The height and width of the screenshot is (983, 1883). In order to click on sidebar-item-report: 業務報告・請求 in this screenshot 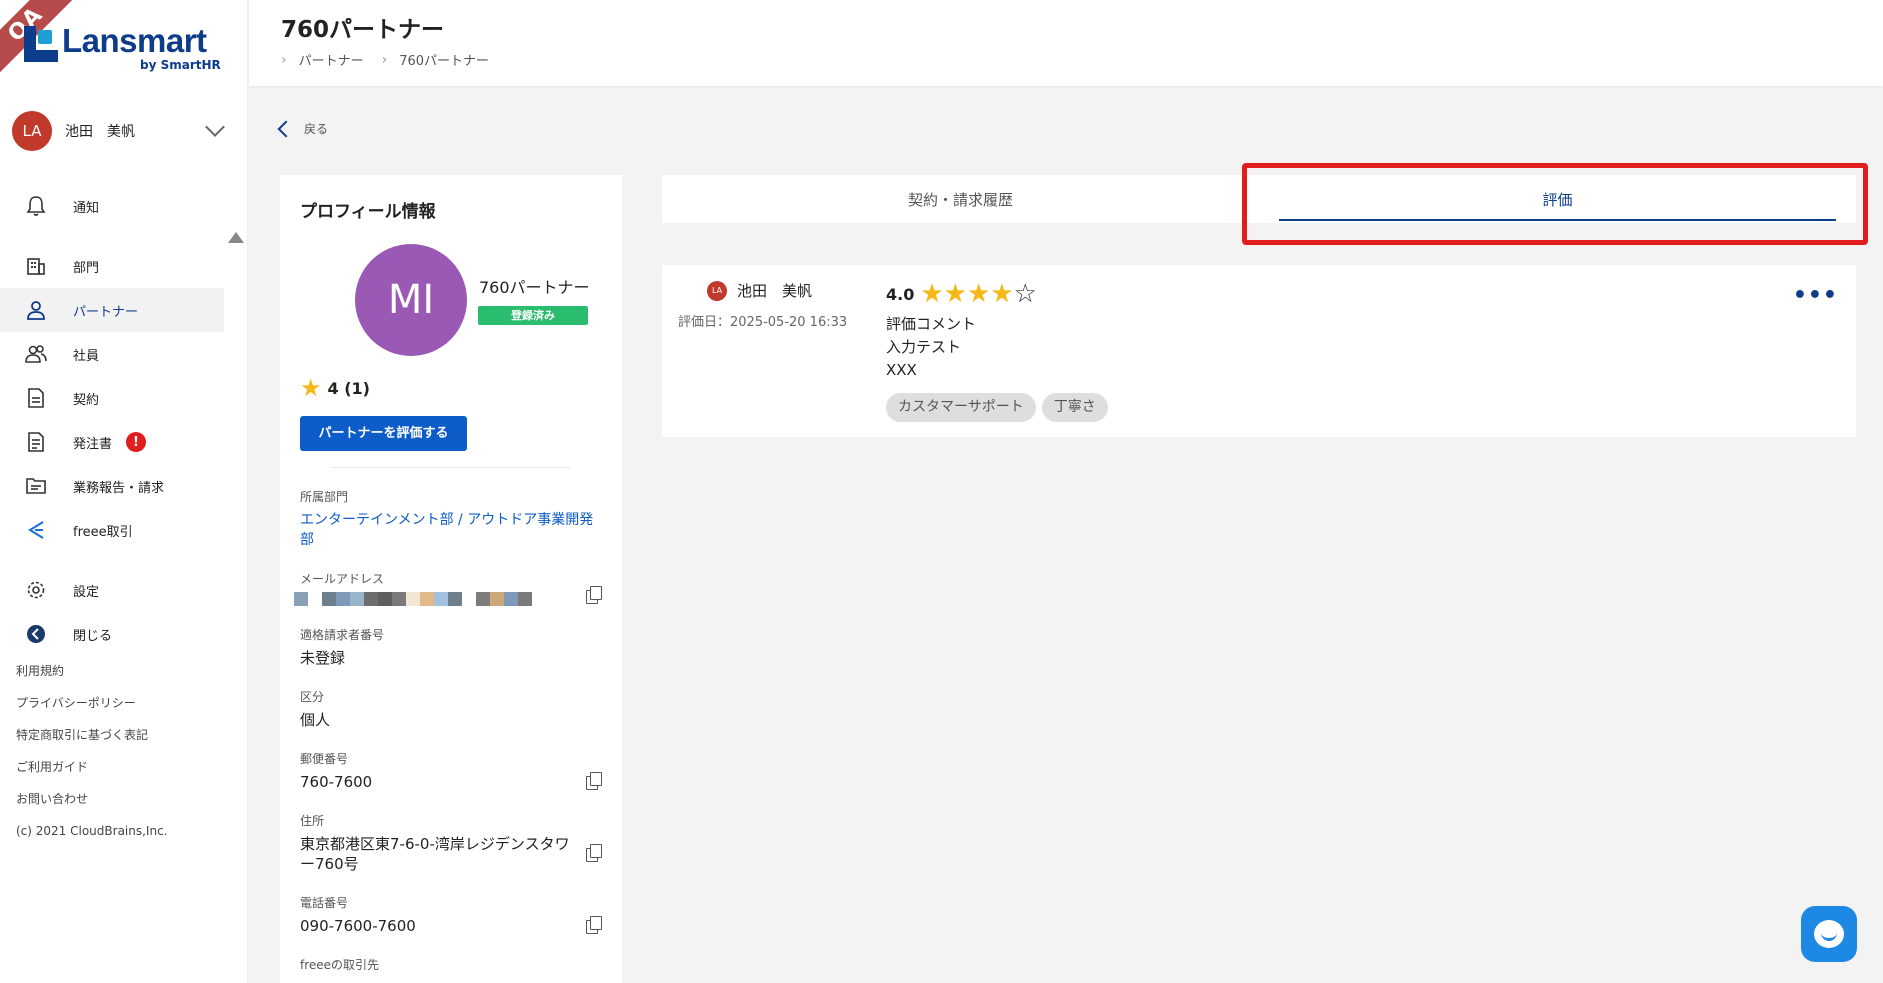, I will do `click(112, 486)`.